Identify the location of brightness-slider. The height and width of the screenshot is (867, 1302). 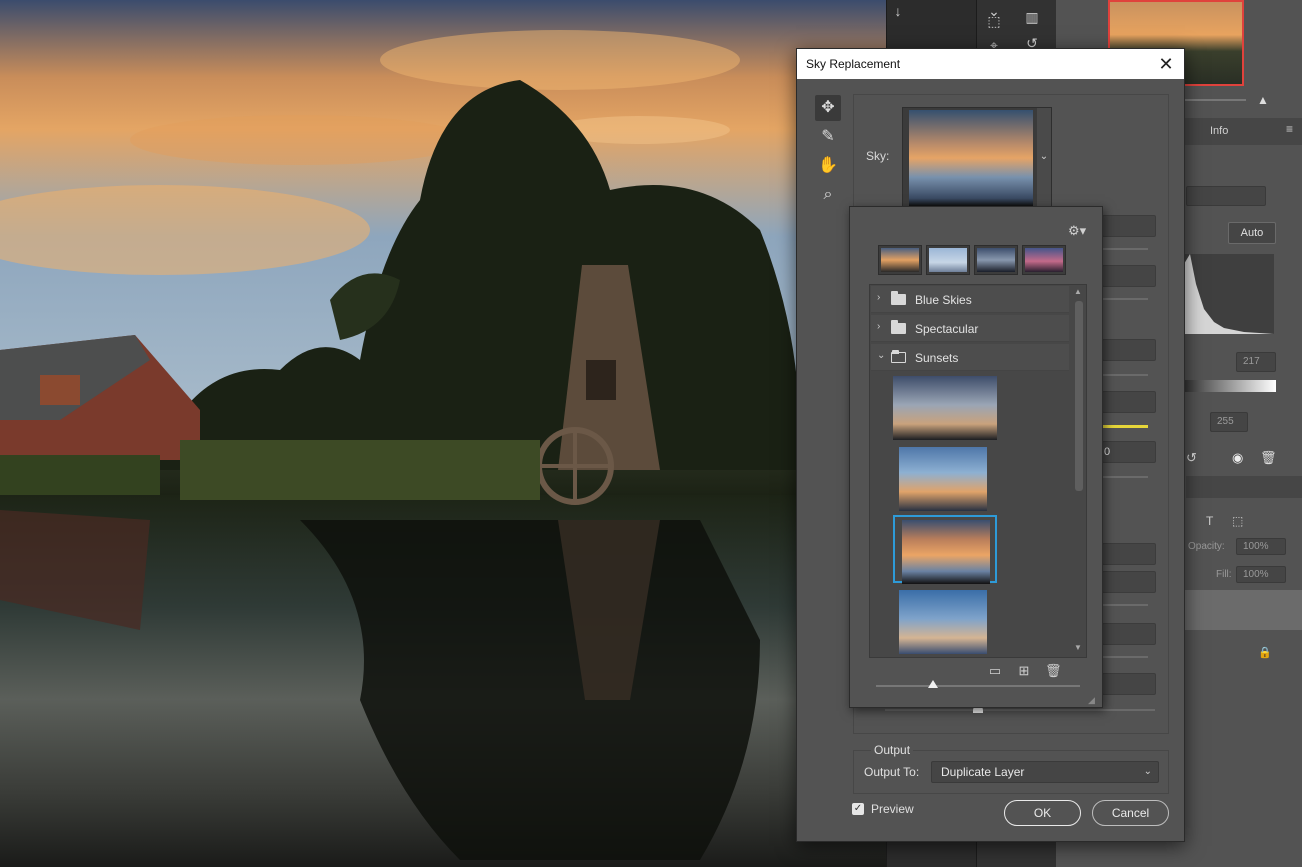
(1125, 375).